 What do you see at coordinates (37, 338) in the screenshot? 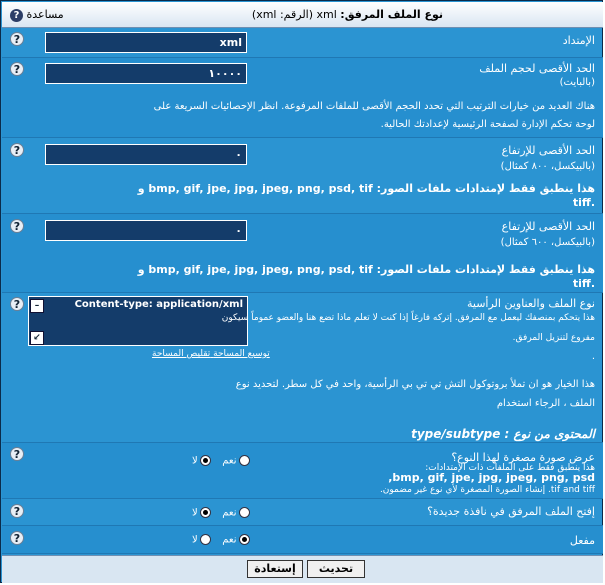
I see `resize-icon: ↙` at bounding box center [37, 338].